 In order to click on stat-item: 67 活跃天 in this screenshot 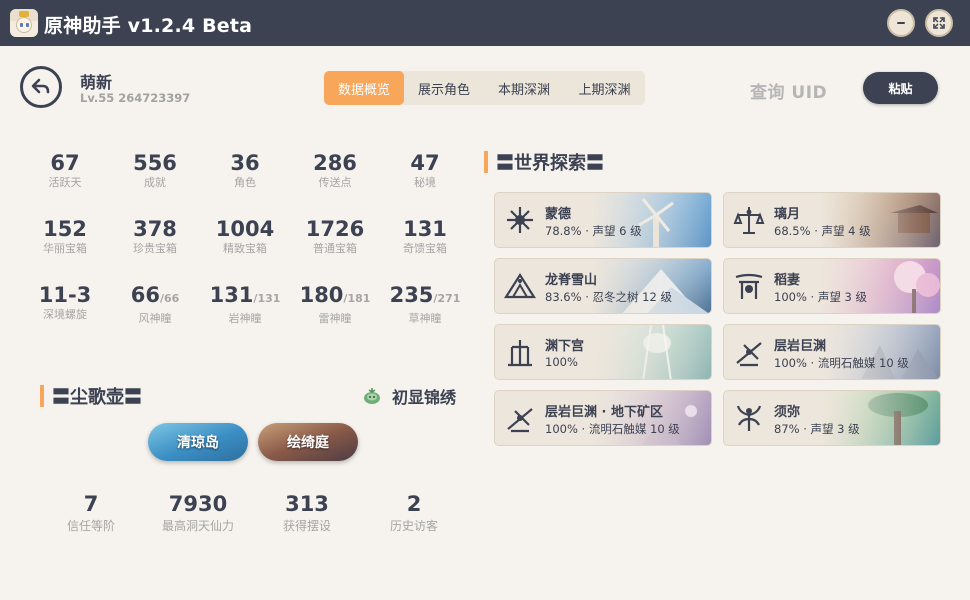, I will do `click(65, 170)`.